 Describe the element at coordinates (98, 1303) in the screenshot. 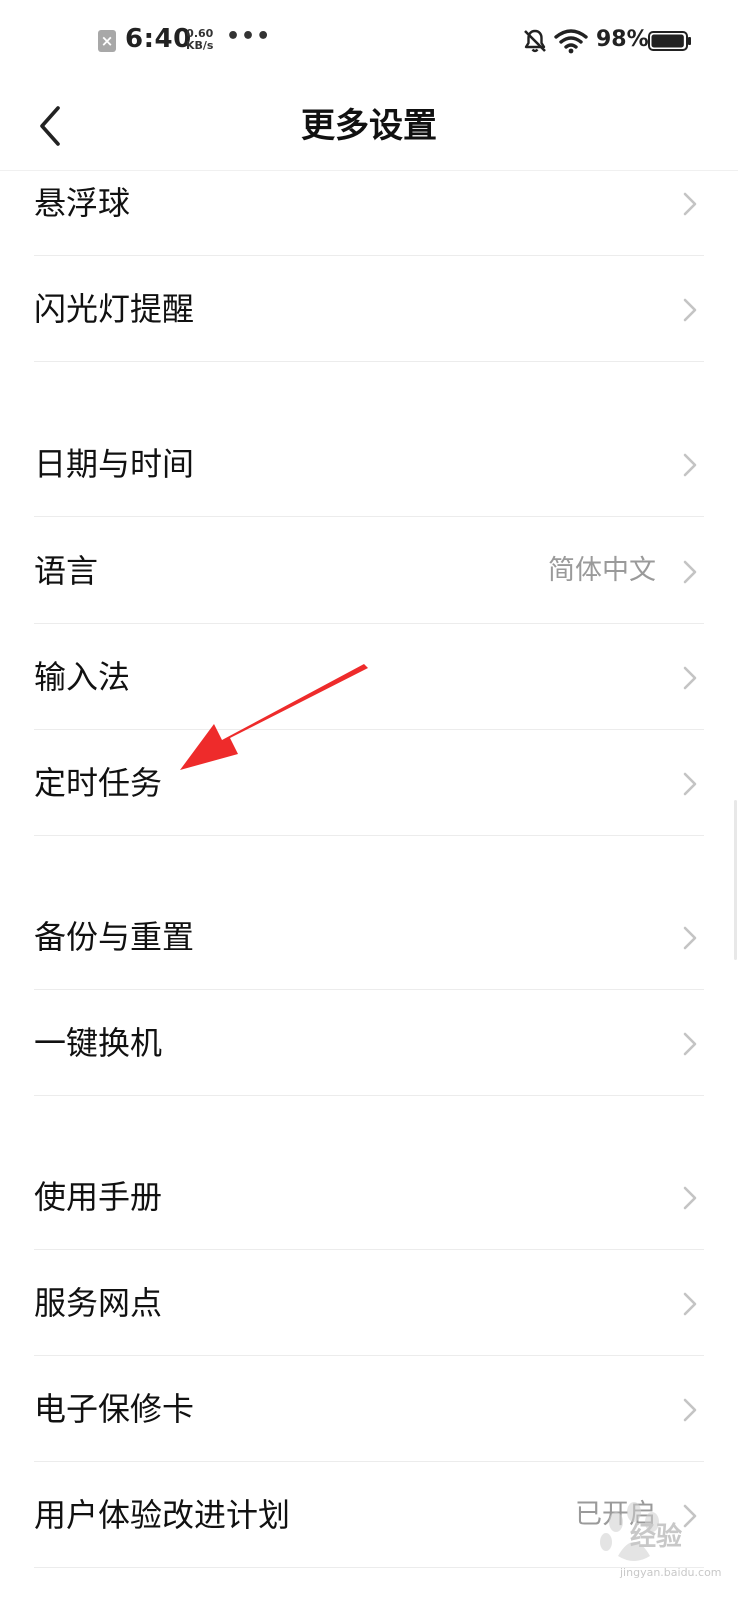

I see `settings-item-label: 服务网点` at that location.